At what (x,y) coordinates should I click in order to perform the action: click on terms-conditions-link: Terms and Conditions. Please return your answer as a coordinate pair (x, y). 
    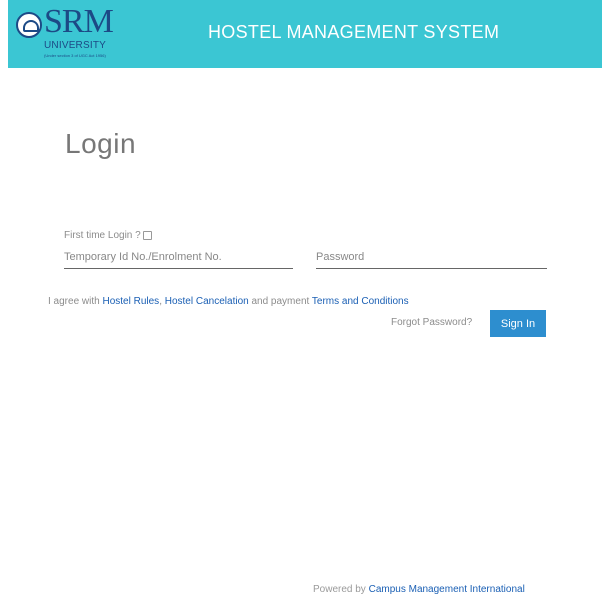
    Looking at the image, I should click on (360, 301).